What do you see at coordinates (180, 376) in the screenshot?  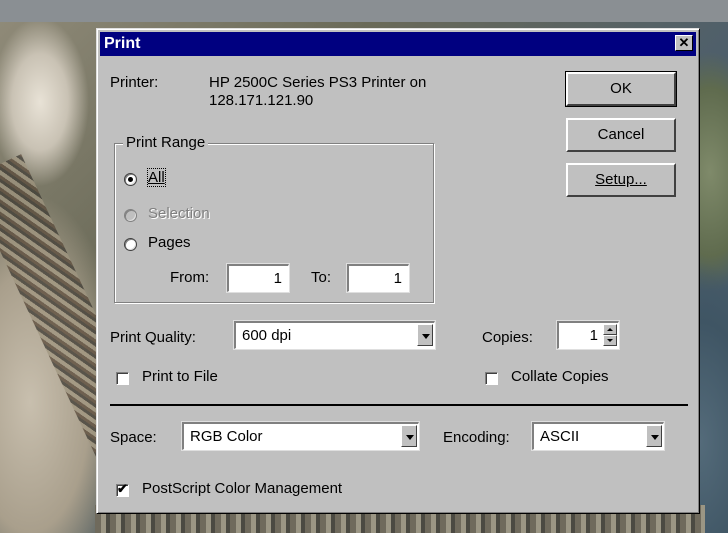 I see `print-to-file-label: Print to File` at bounding box center [180, 376].